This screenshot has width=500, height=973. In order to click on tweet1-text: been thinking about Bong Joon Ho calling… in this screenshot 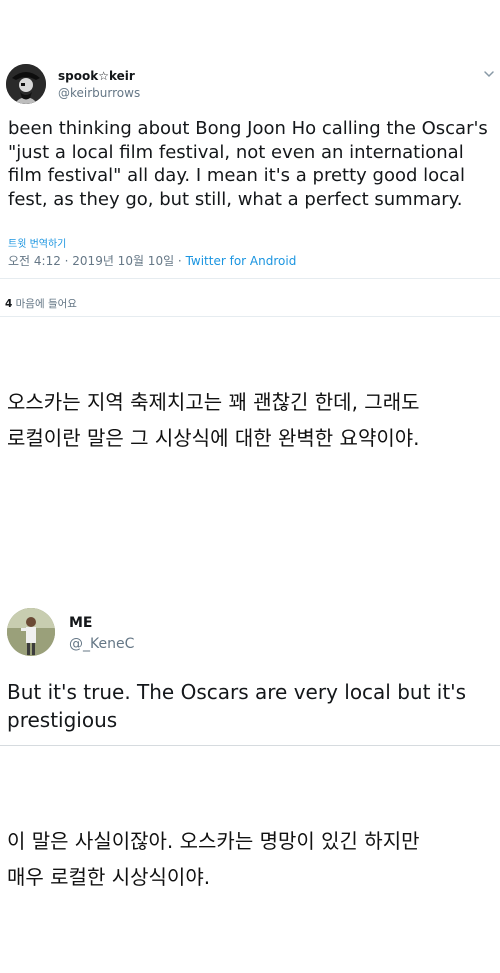, I will do `click(248, 164)`.